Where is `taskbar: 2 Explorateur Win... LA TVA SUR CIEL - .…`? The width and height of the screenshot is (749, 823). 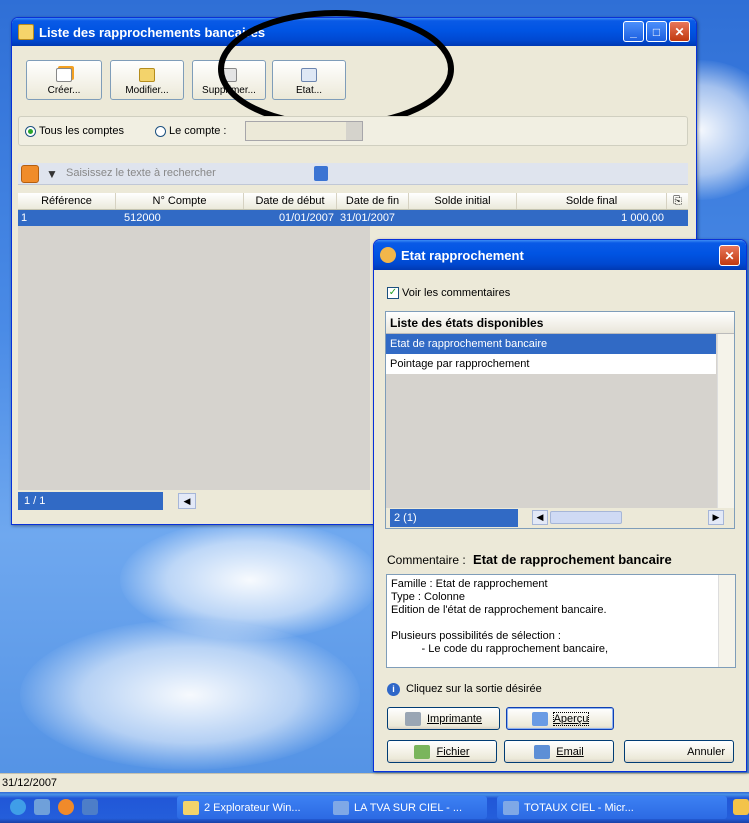 taskbar: 2 Explorateur Win... LA TVA SUR CIEL - .… is located at coordinates (374, 807).